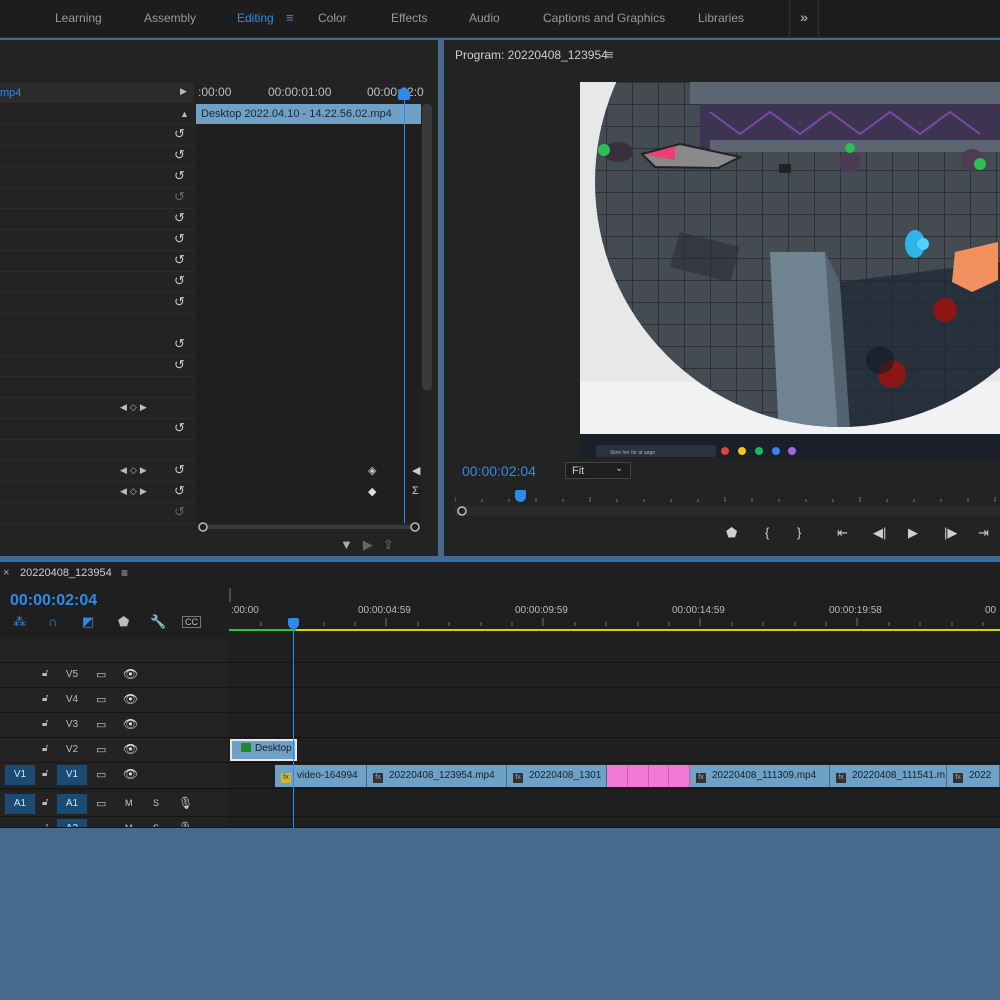 Image resolution: width=1000 pixels, height=1000 pixels. I want to click on chevron-down-icon: ⌄, so click(619, 468).